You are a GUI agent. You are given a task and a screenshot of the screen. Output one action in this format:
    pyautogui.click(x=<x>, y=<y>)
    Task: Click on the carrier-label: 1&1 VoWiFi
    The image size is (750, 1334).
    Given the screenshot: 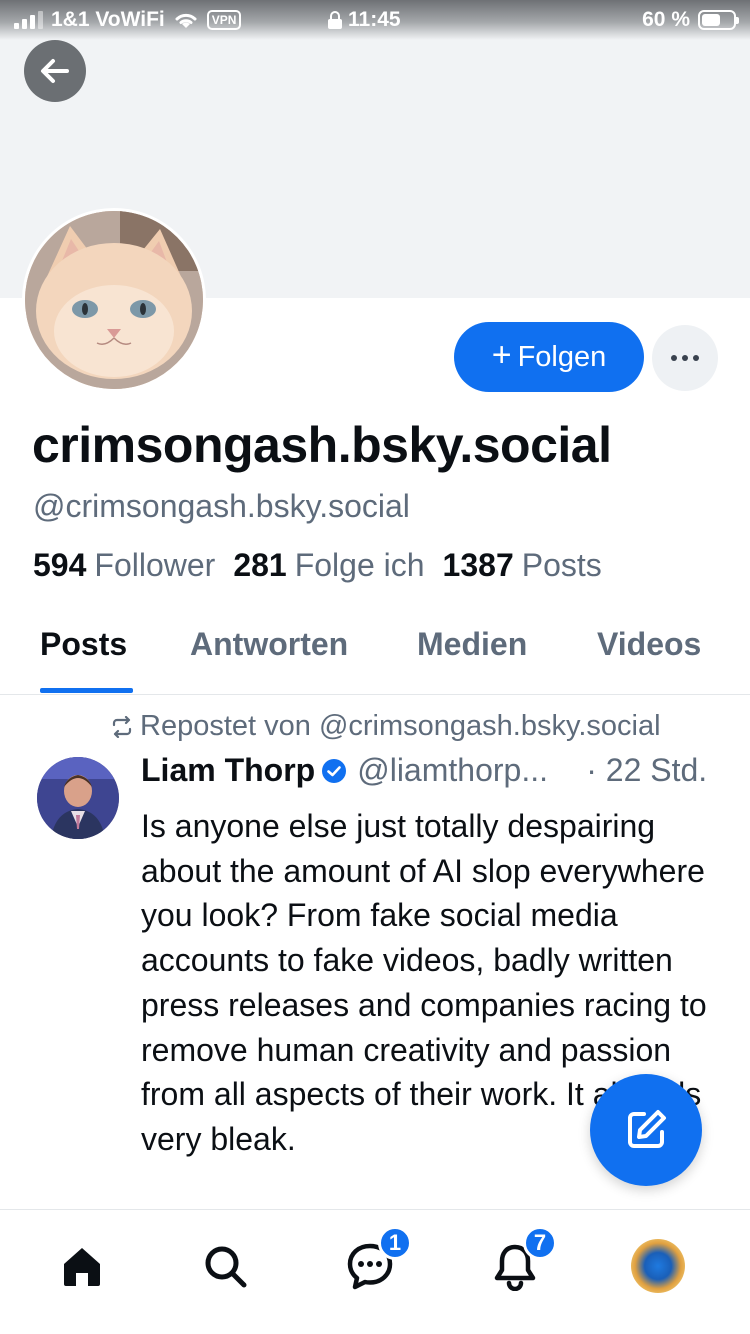 What is the action you would take?
    pyautogui.click(x=108, y=19)
    